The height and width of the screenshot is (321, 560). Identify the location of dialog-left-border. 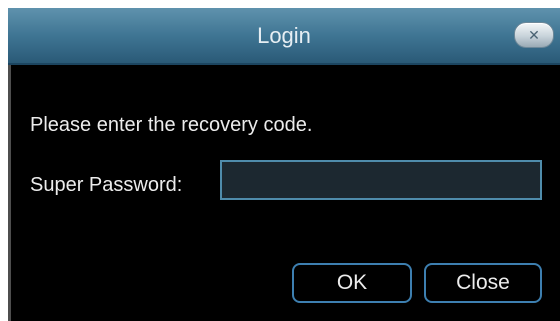
(9, 193).